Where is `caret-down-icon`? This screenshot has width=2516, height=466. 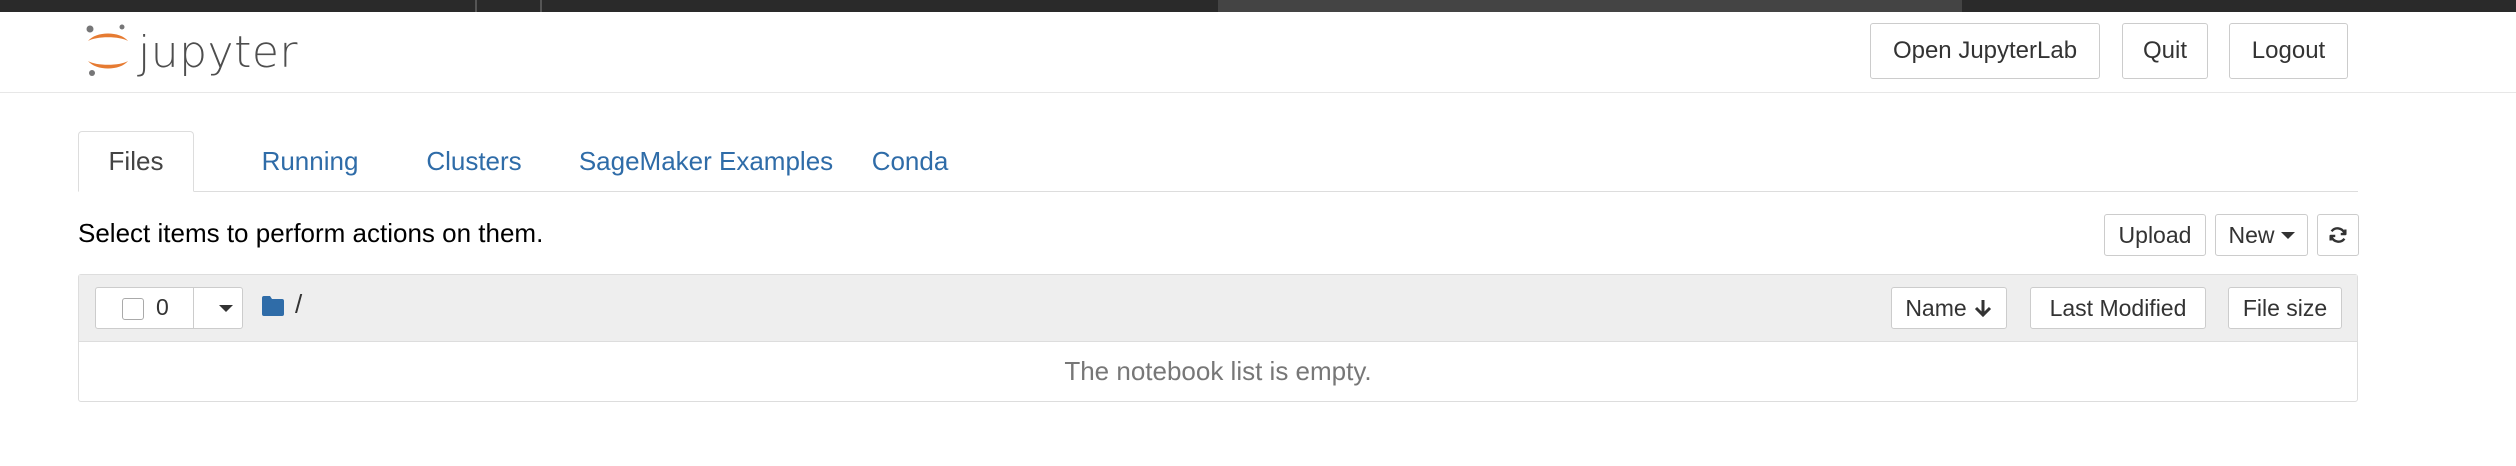
caret-down-icon is located at coordinates (2287, 235).